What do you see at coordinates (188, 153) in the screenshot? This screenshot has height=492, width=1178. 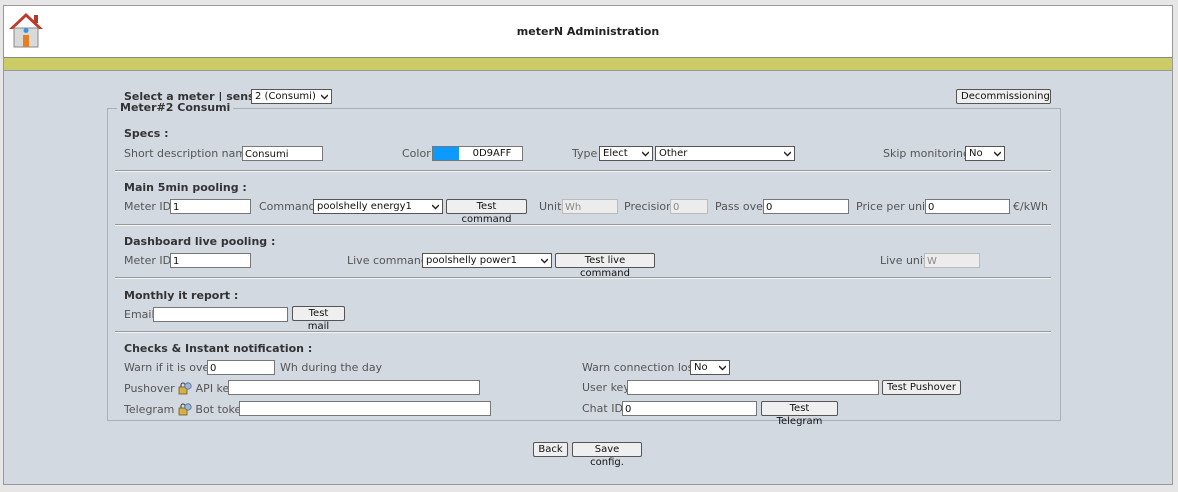 I see `short-desc-label: Short description name` at bounding box center [188, 153].